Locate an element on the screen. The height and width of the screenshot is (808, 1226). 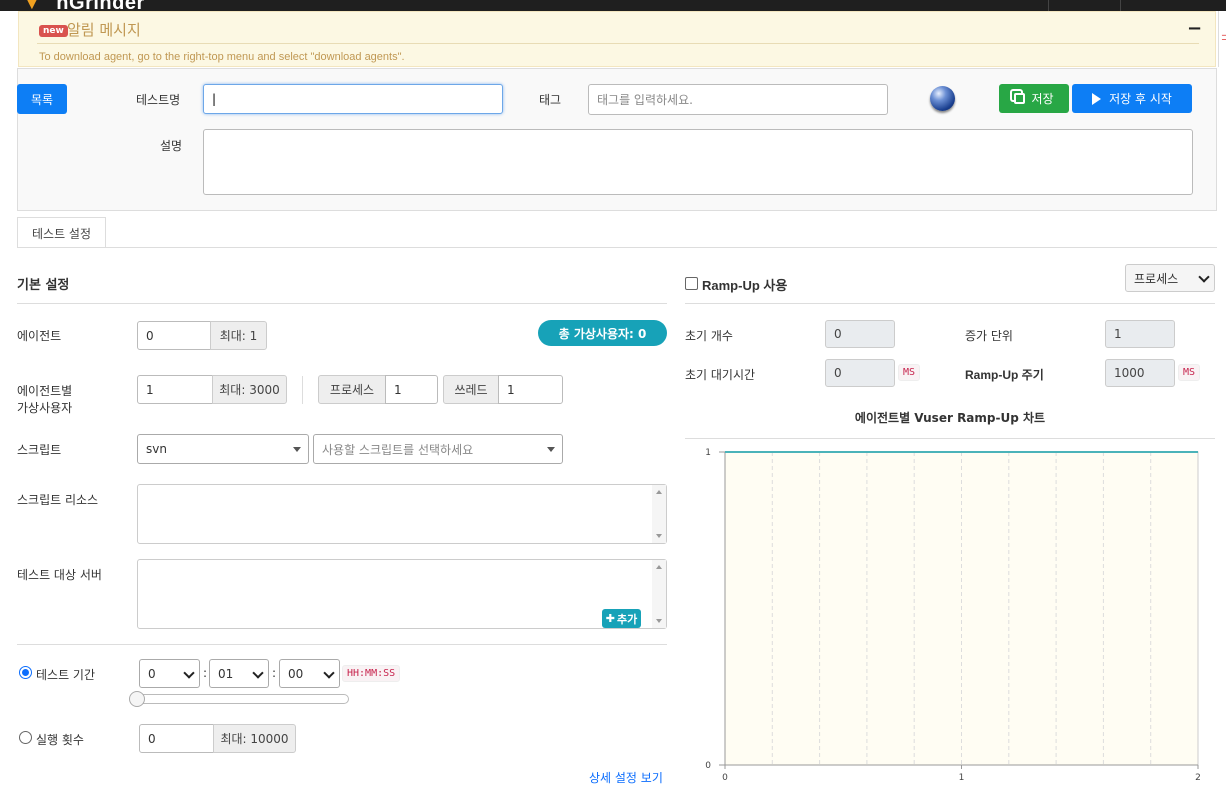
agent-label: 에이전트 is located at coordinates (39, 336).